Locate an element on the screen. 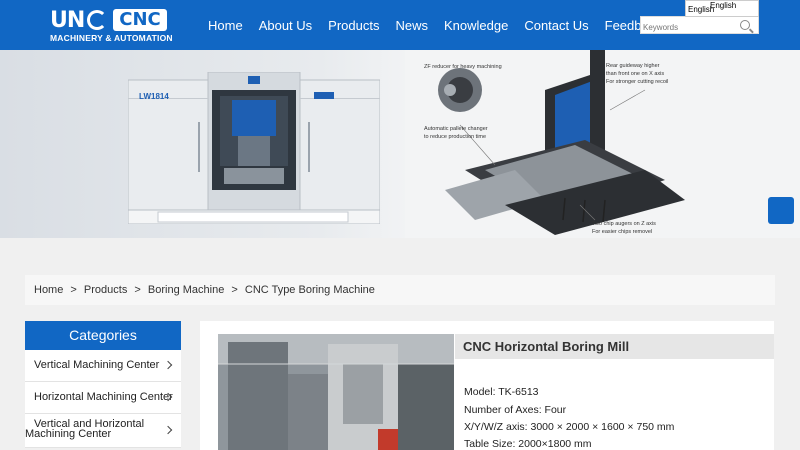 This screenshot has width=800, height=450. category-label: Vertical and Horizontal Machining Center is located at coordinates (85, 429).